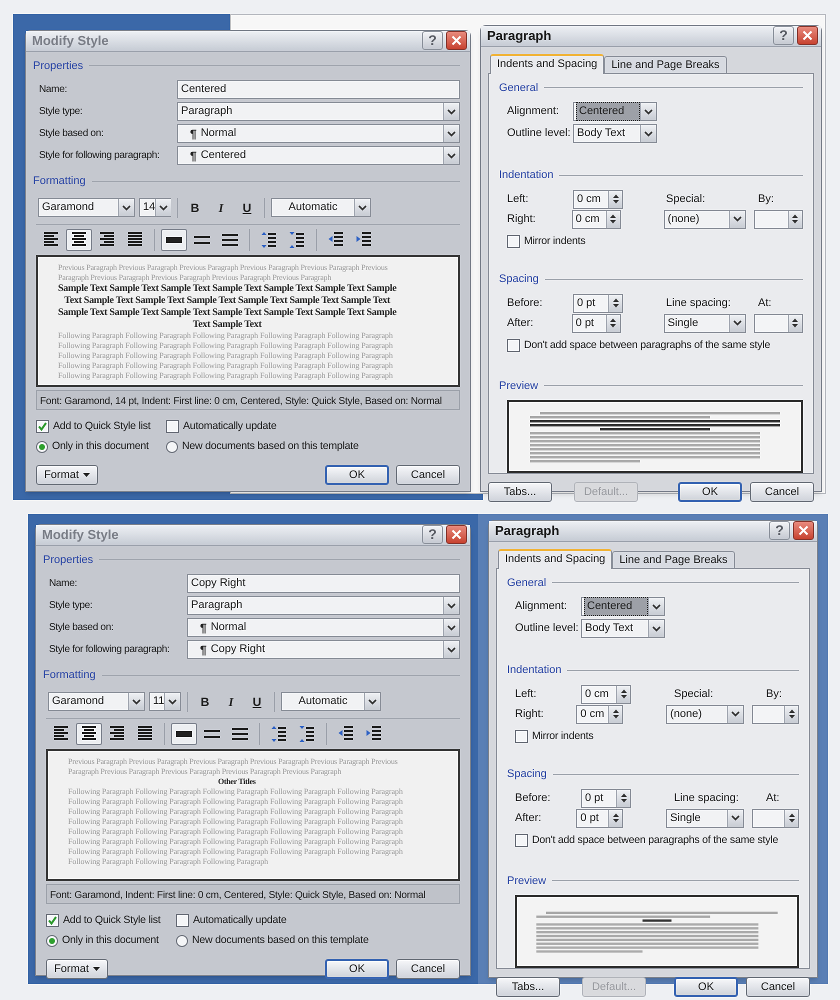 The height and width of the screenshot is (1000, 840). What do you see at coordinates (686, 199) in the screenshot?
I see `field-label: Special:` at bounding box center [686, 199].